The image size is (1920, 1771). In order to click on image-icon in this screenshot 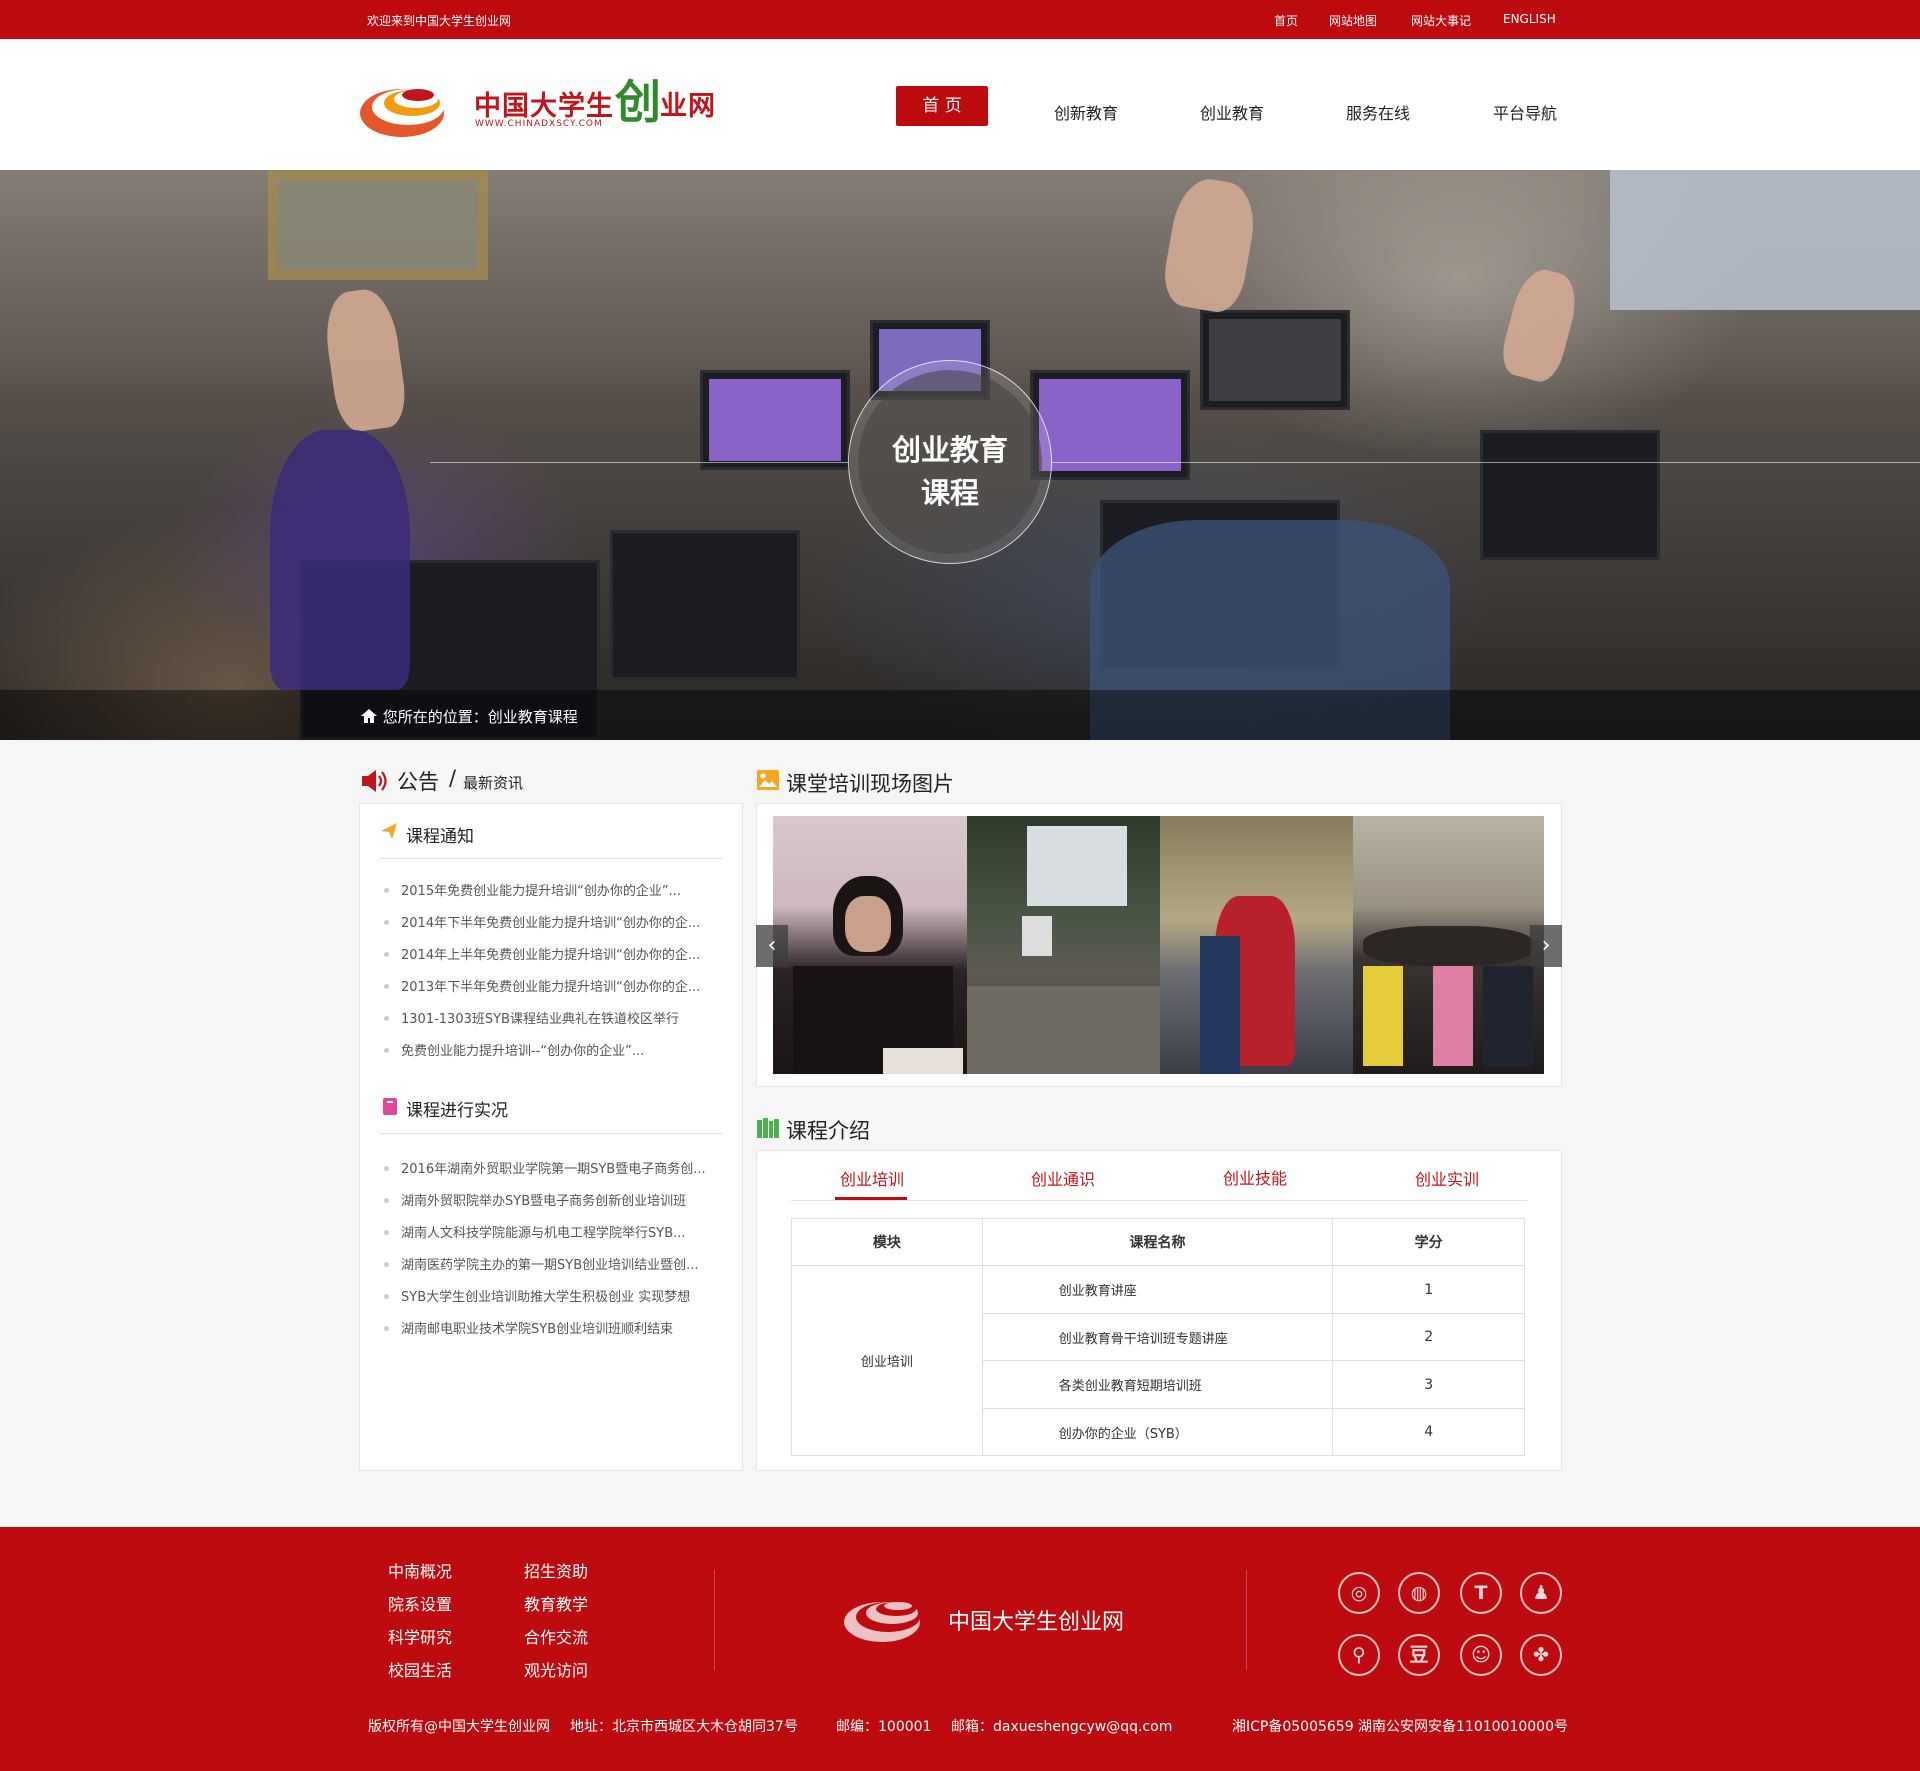, I will do `click(768, 780)`.